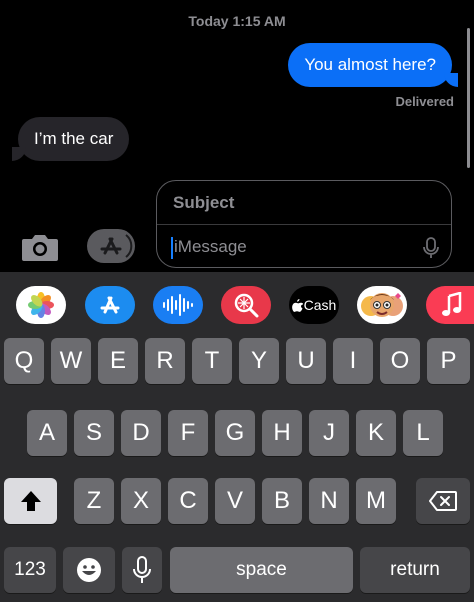 Image resolution: width=474 pixels, height=602 pixels. I want to click on key-j: J, so click(329, 433).